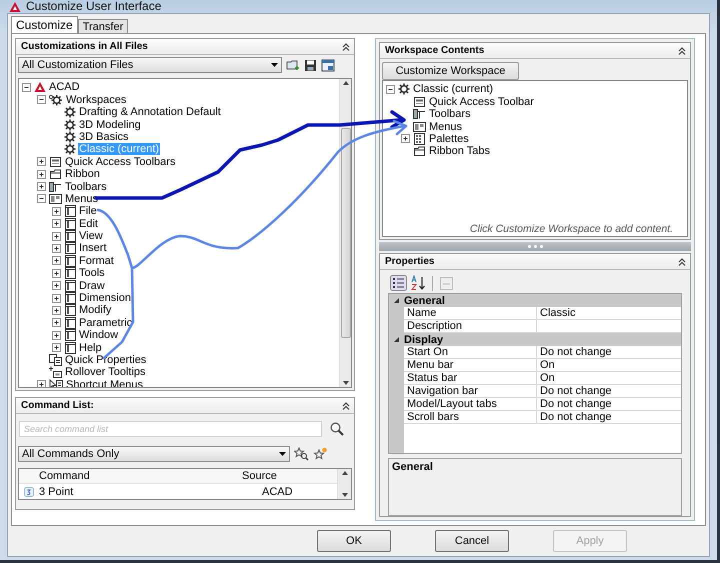 Image resolution: width=720 pixels, height=563 pixels. I want to click on tree-item: Modify, so click(95, 310).